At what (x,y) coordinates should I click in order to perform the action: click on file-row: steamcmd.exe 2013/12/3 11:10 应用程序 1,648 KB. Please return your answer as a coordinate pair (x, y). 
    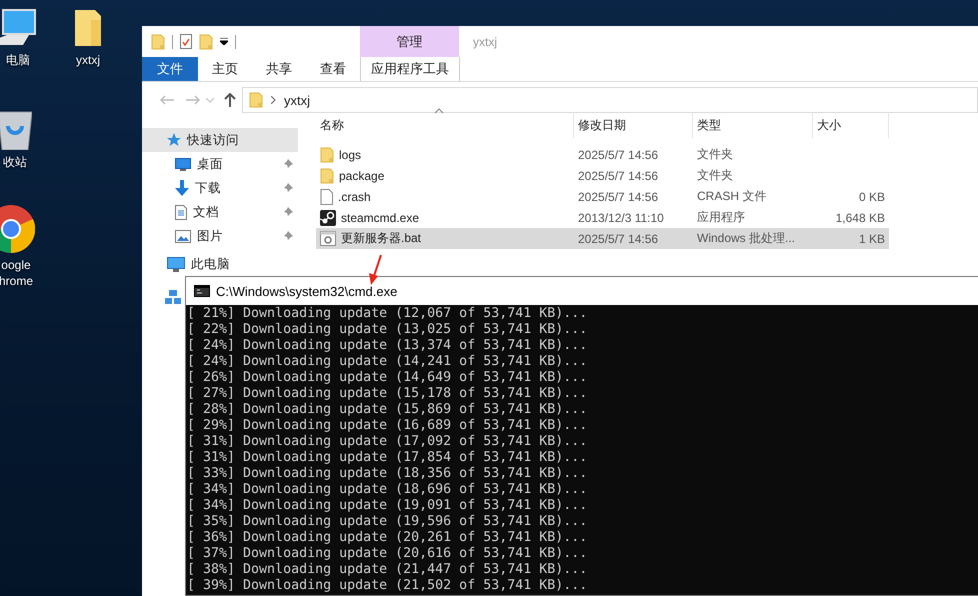
    Looking at the image, I should click on (602, 217).